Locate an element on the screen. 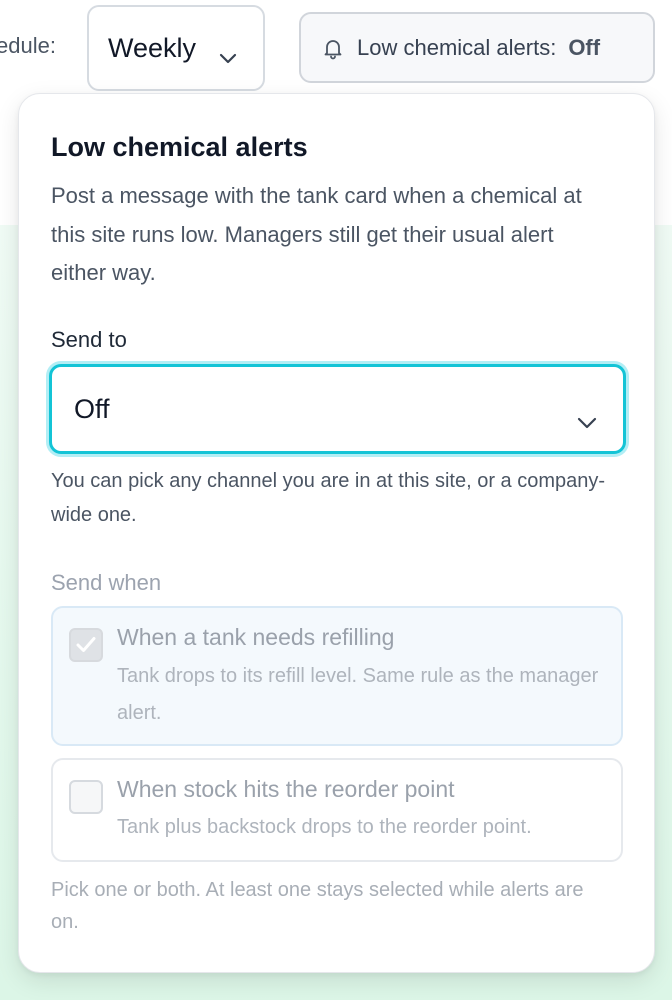 The image size is (672, 1000). low-chemical-alerts-button: Low chemical alerts: Off is located at coordinates (477, 47).